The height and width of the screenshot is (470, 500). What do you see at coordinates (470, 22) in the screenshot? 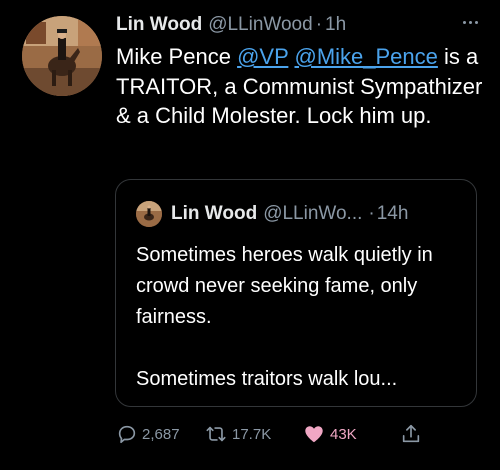
I see `more-dots-icon` at bounding box center [470, 22].